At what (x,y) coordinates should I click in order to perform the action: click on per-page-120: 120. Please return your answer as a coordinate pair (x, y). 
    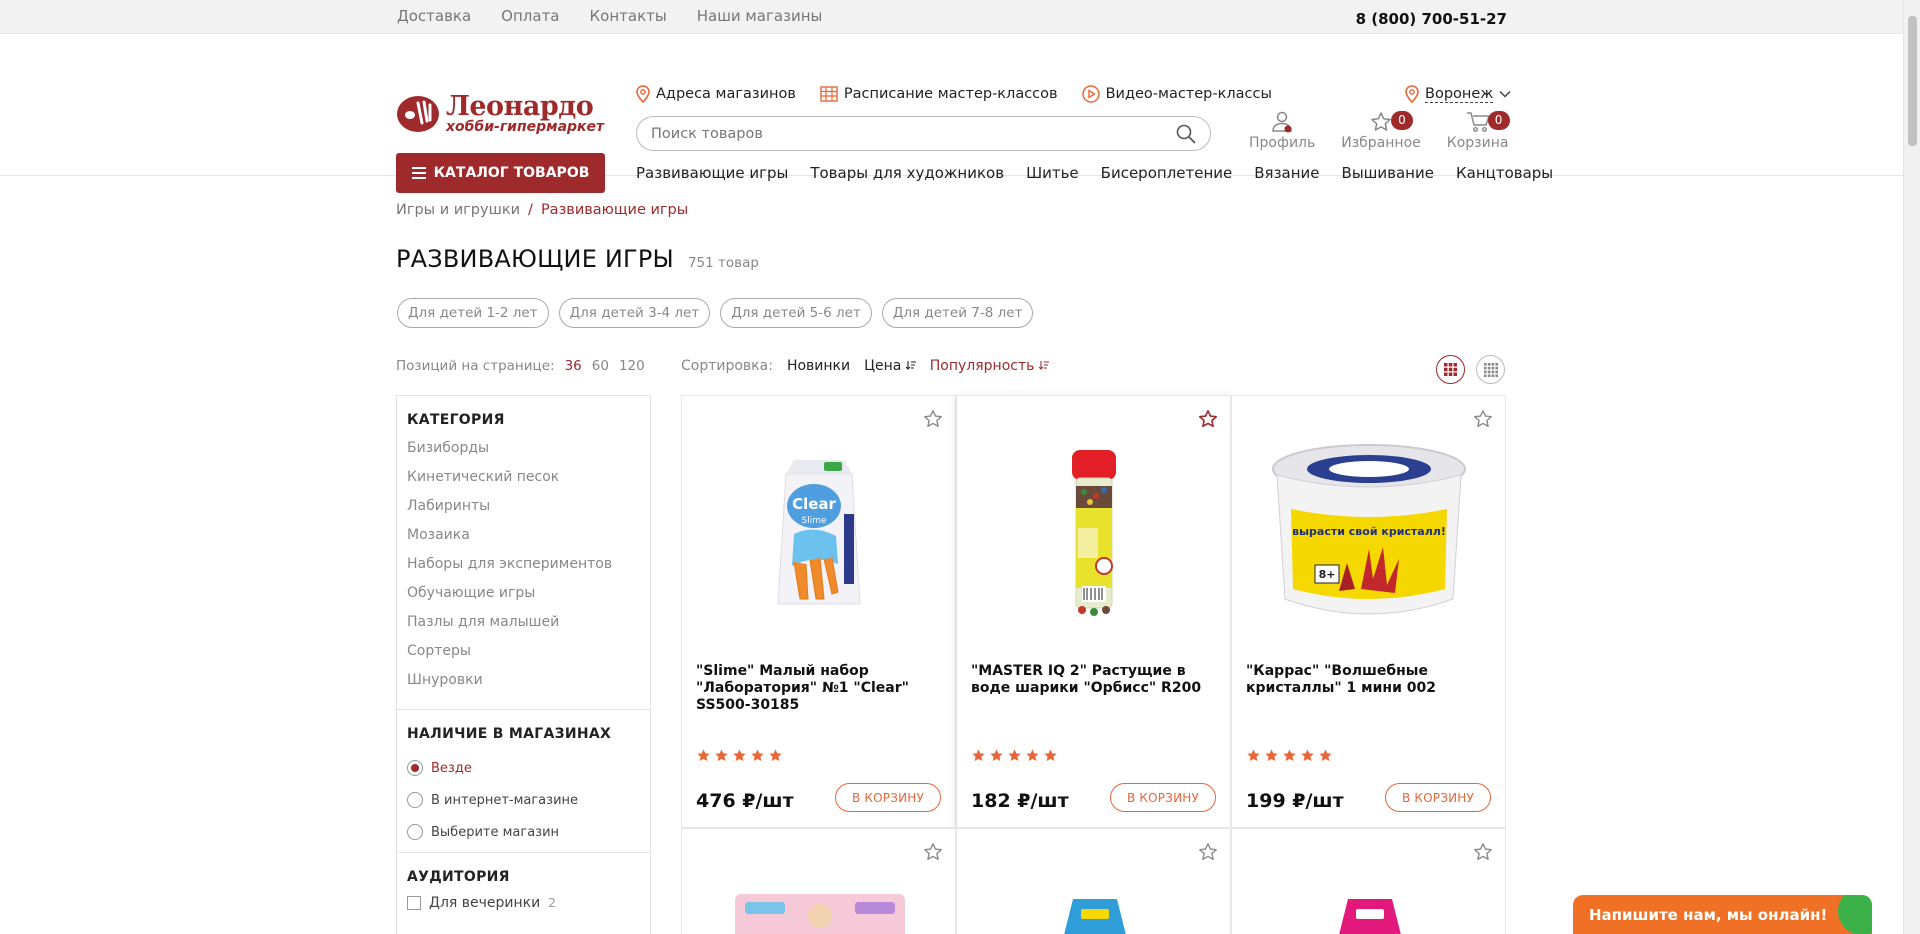
    Looking at the image, I should click on (632, 366).